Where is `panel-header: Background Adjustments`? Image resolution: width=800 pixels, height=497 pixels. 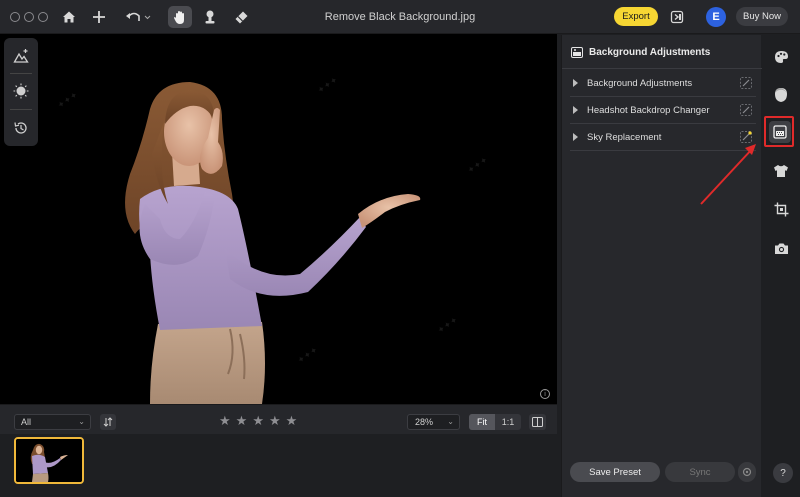
panel-header: Background Adjustments is located at coordinates (662, 52).